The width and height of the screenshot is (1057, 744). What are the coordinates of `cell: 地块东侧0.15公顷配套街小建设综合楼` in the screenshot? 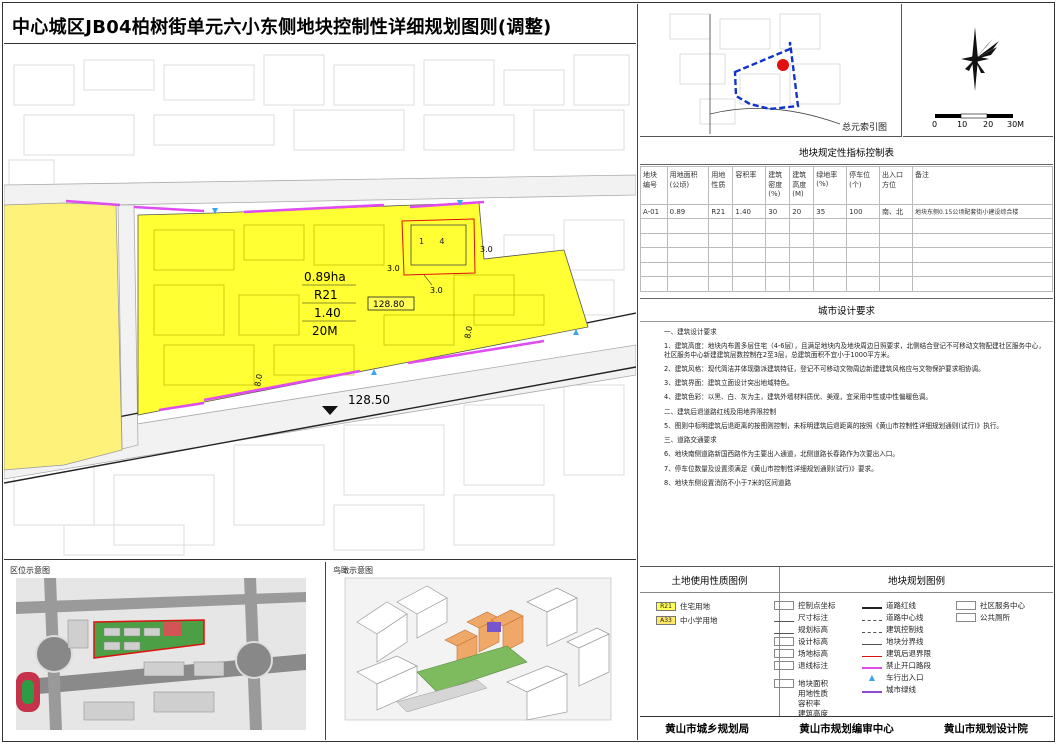 It's located at (982, 211).